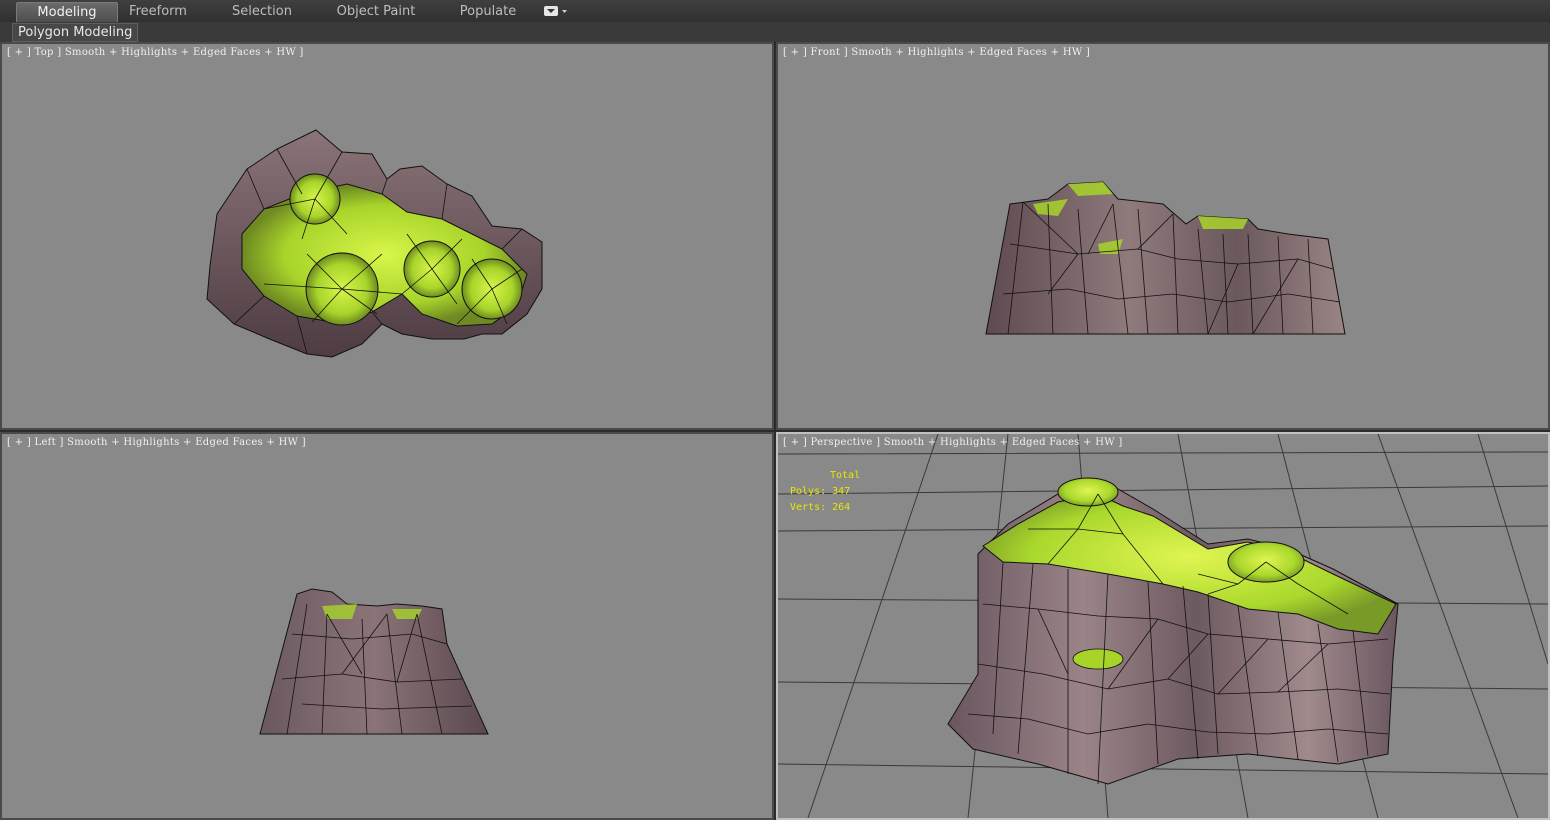 This screenshot has width=1550, height=820. I want to click on polygon-modeling-panel-button: Polygon Modeling, so click(75, 32).